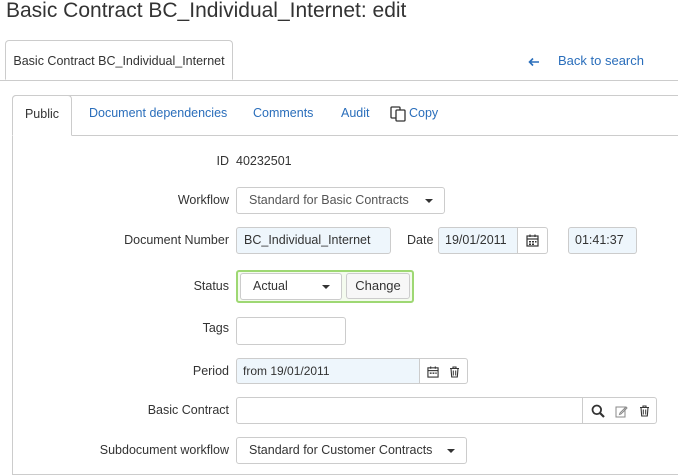  I want to click on basic-contract-input, so click(409, 410).